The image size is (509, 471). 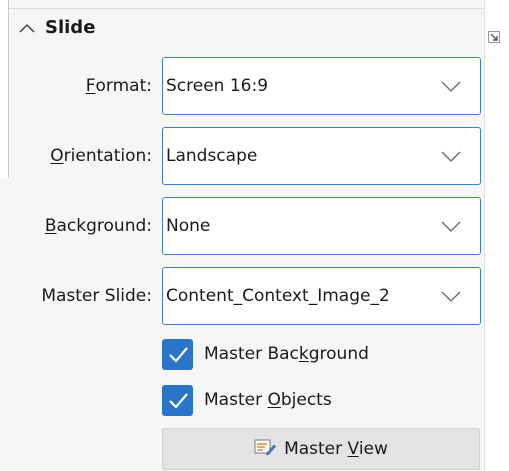 I want to click on format-value: Screen 16:9, so click(x=217, y=86).